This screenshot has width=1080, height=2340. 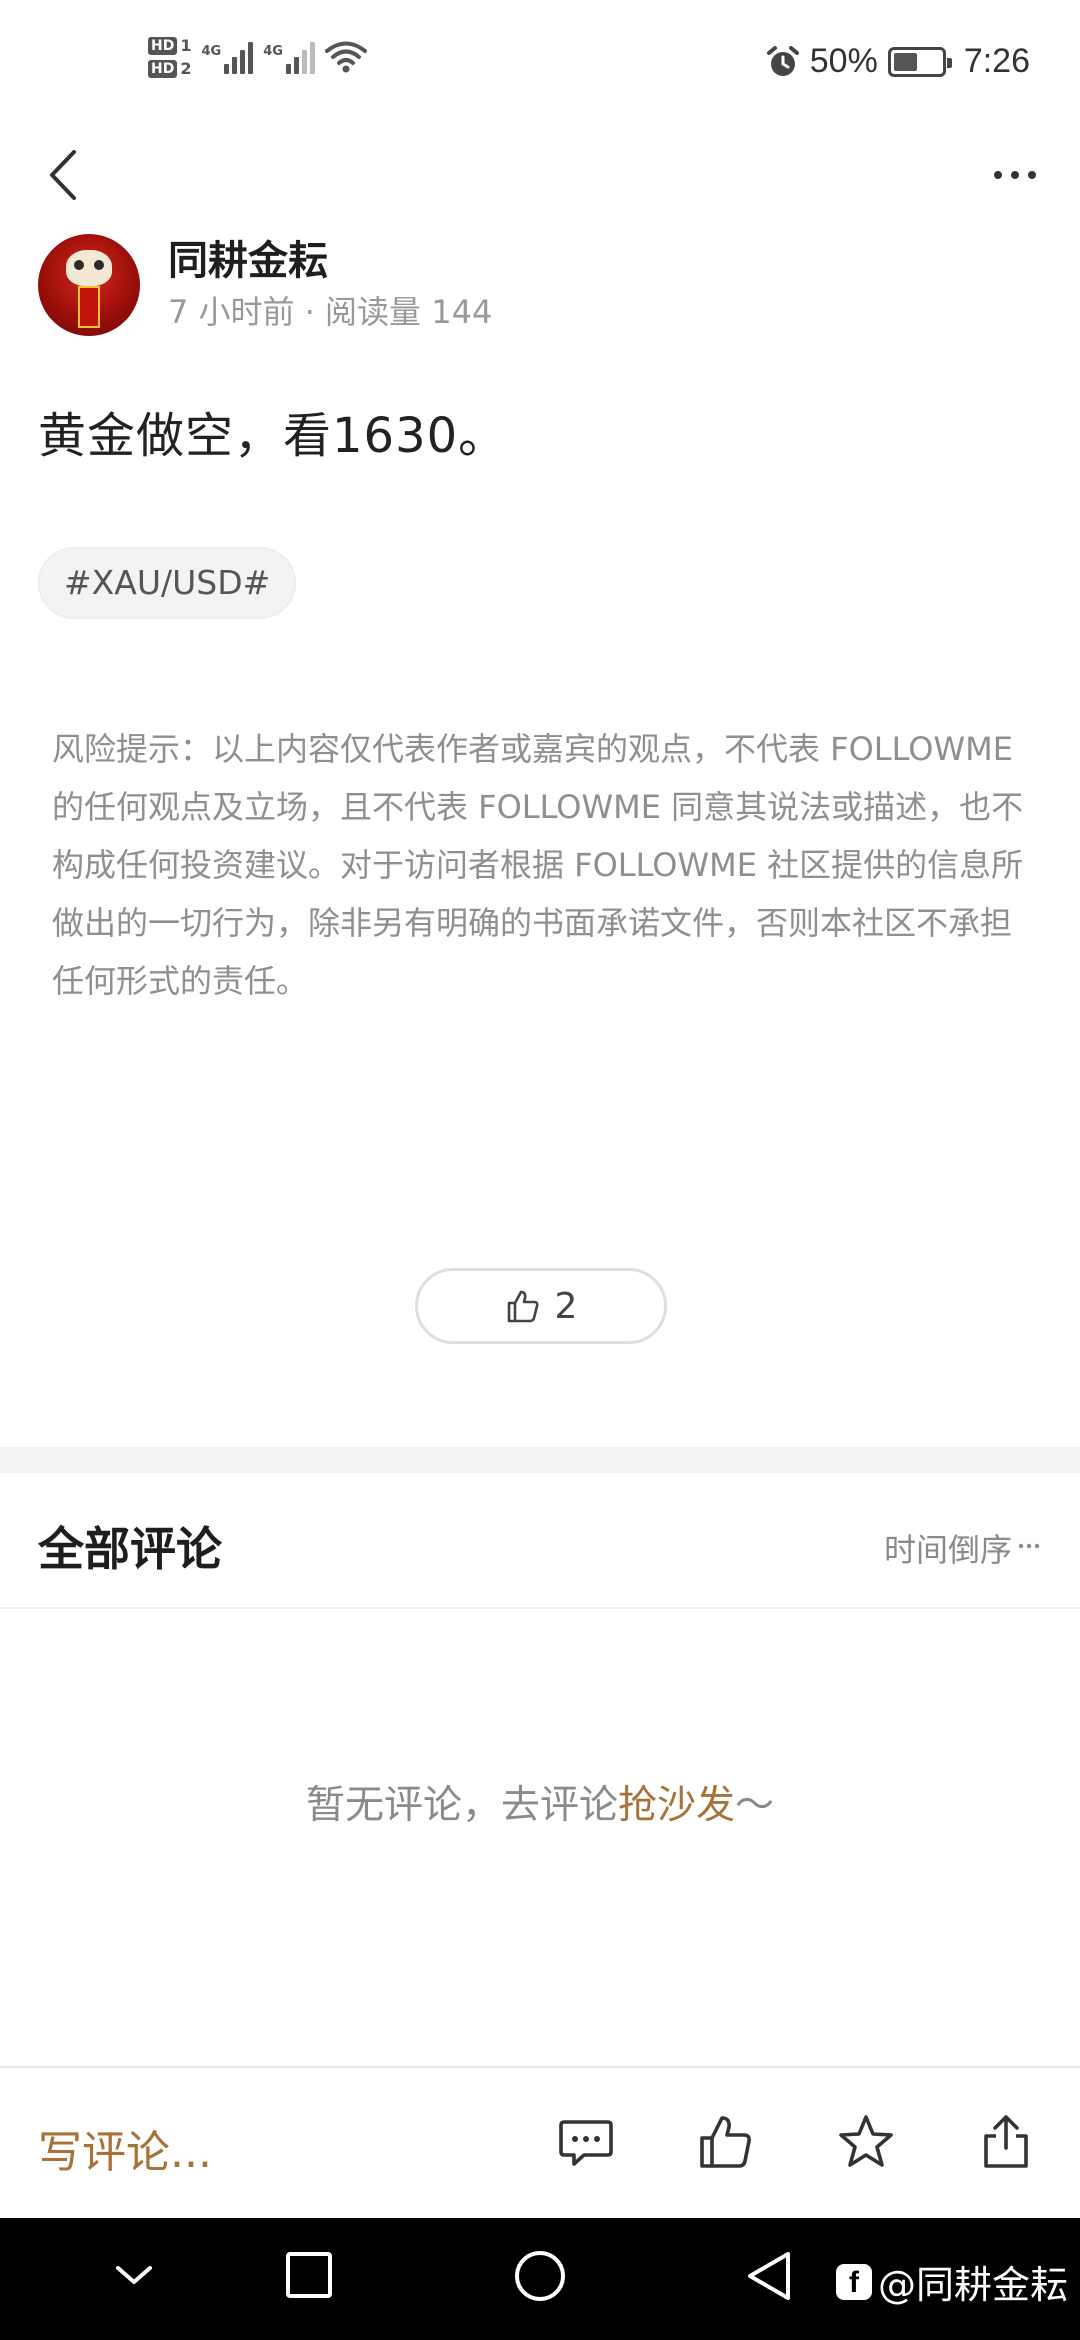 I want to click on share-icon, so click(x=1006, y=2141).